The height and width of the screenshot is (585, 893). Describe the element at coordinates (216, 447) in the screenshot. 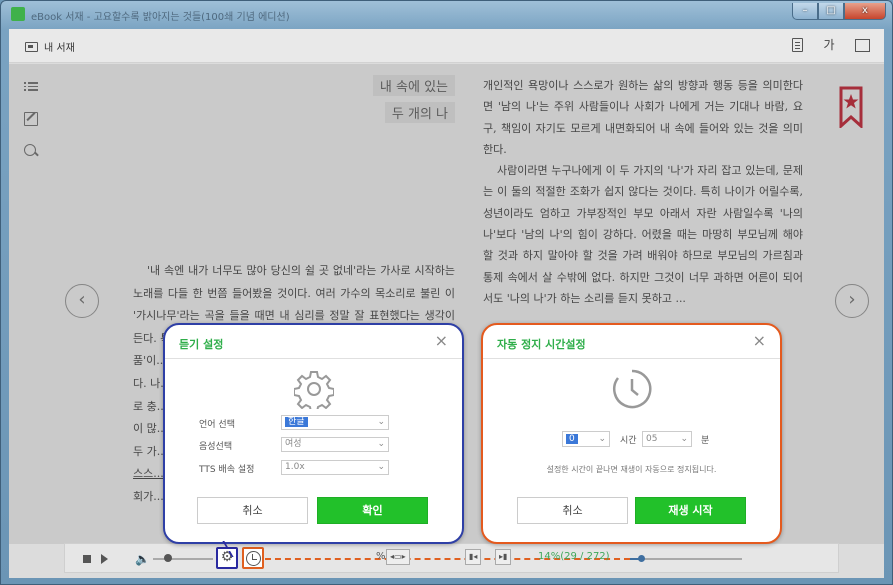

I see `voice-label: 음성선택` at that location.